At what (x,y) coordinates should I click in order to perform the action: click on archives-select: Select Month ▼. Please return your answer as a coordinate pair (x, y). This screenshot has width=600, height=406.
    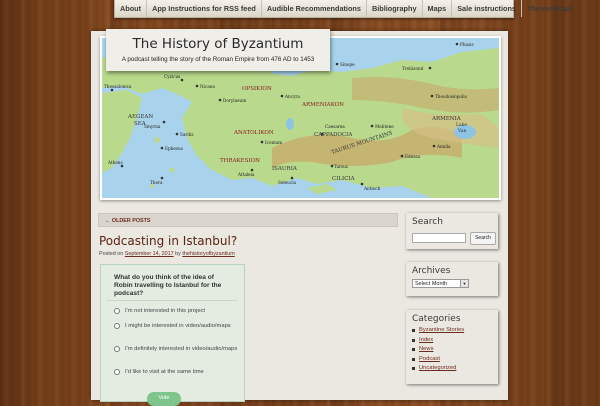
    Looking at the image, I should click on (440, 283).